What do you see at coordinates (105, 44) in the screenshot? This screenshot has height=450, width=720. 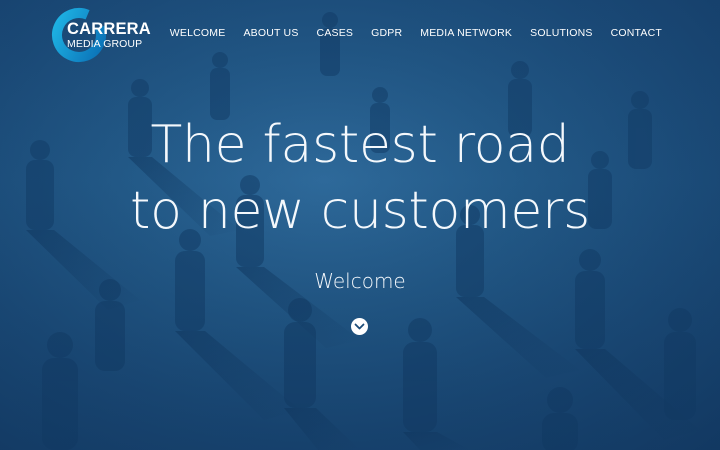 I see `brand-subtitle: MEDIA GROUP` at bounding box center [105, 44].